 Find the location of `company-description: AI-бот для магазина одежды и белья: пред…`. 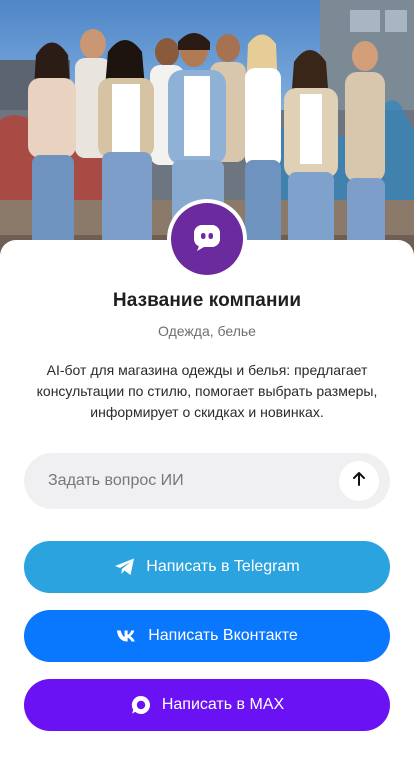

company-description: AI-бот для магазина одежды и белья: пред… is located at coordinates (207, 391).